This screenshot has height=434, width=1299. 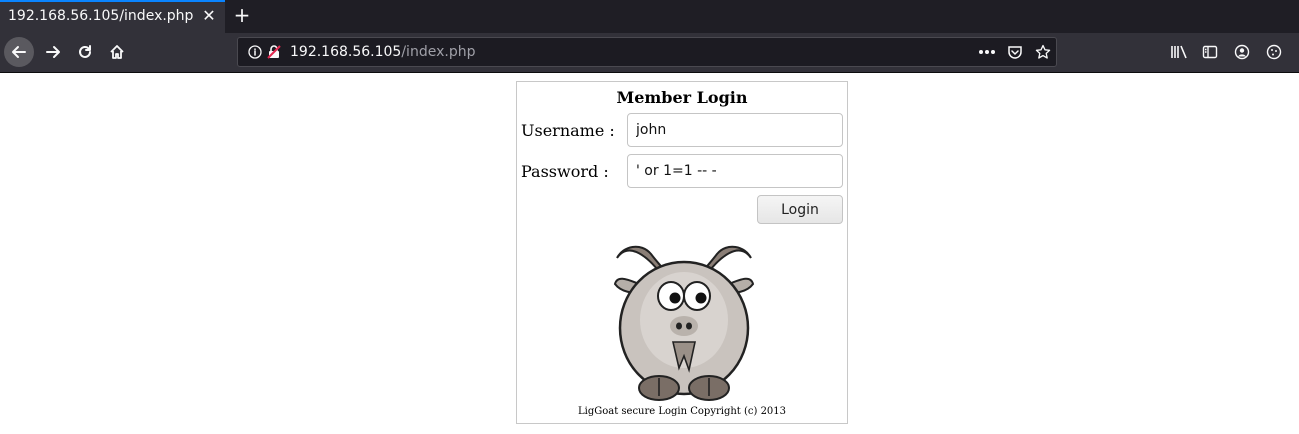 What do you see at coordinates (682, 411) in the screenshot?
I see `footer-copyright: LigGoat secure Login Copyright (c) 2013` at bounding box center [682, 411].